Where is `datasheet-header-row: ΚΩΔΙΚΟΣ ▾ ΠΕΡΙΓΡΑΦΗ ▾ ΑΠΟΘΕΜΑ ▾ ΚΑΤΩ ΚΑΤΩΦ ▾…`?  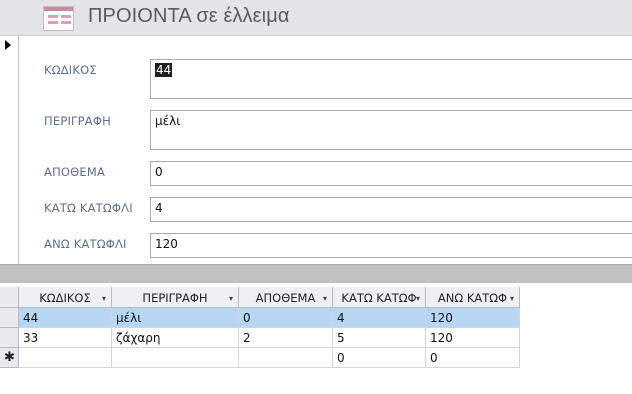
datasheet-header-row: ΚΩΔΙΚΟΣ ▾ ΠΕΡΙΓΡΑΦΗ ▾ ΑΠΟΘΕΜΑ ▾ ΚΑΤΩ ΚΑΤΩΦ ▾… is located at coordinates (260, 297).